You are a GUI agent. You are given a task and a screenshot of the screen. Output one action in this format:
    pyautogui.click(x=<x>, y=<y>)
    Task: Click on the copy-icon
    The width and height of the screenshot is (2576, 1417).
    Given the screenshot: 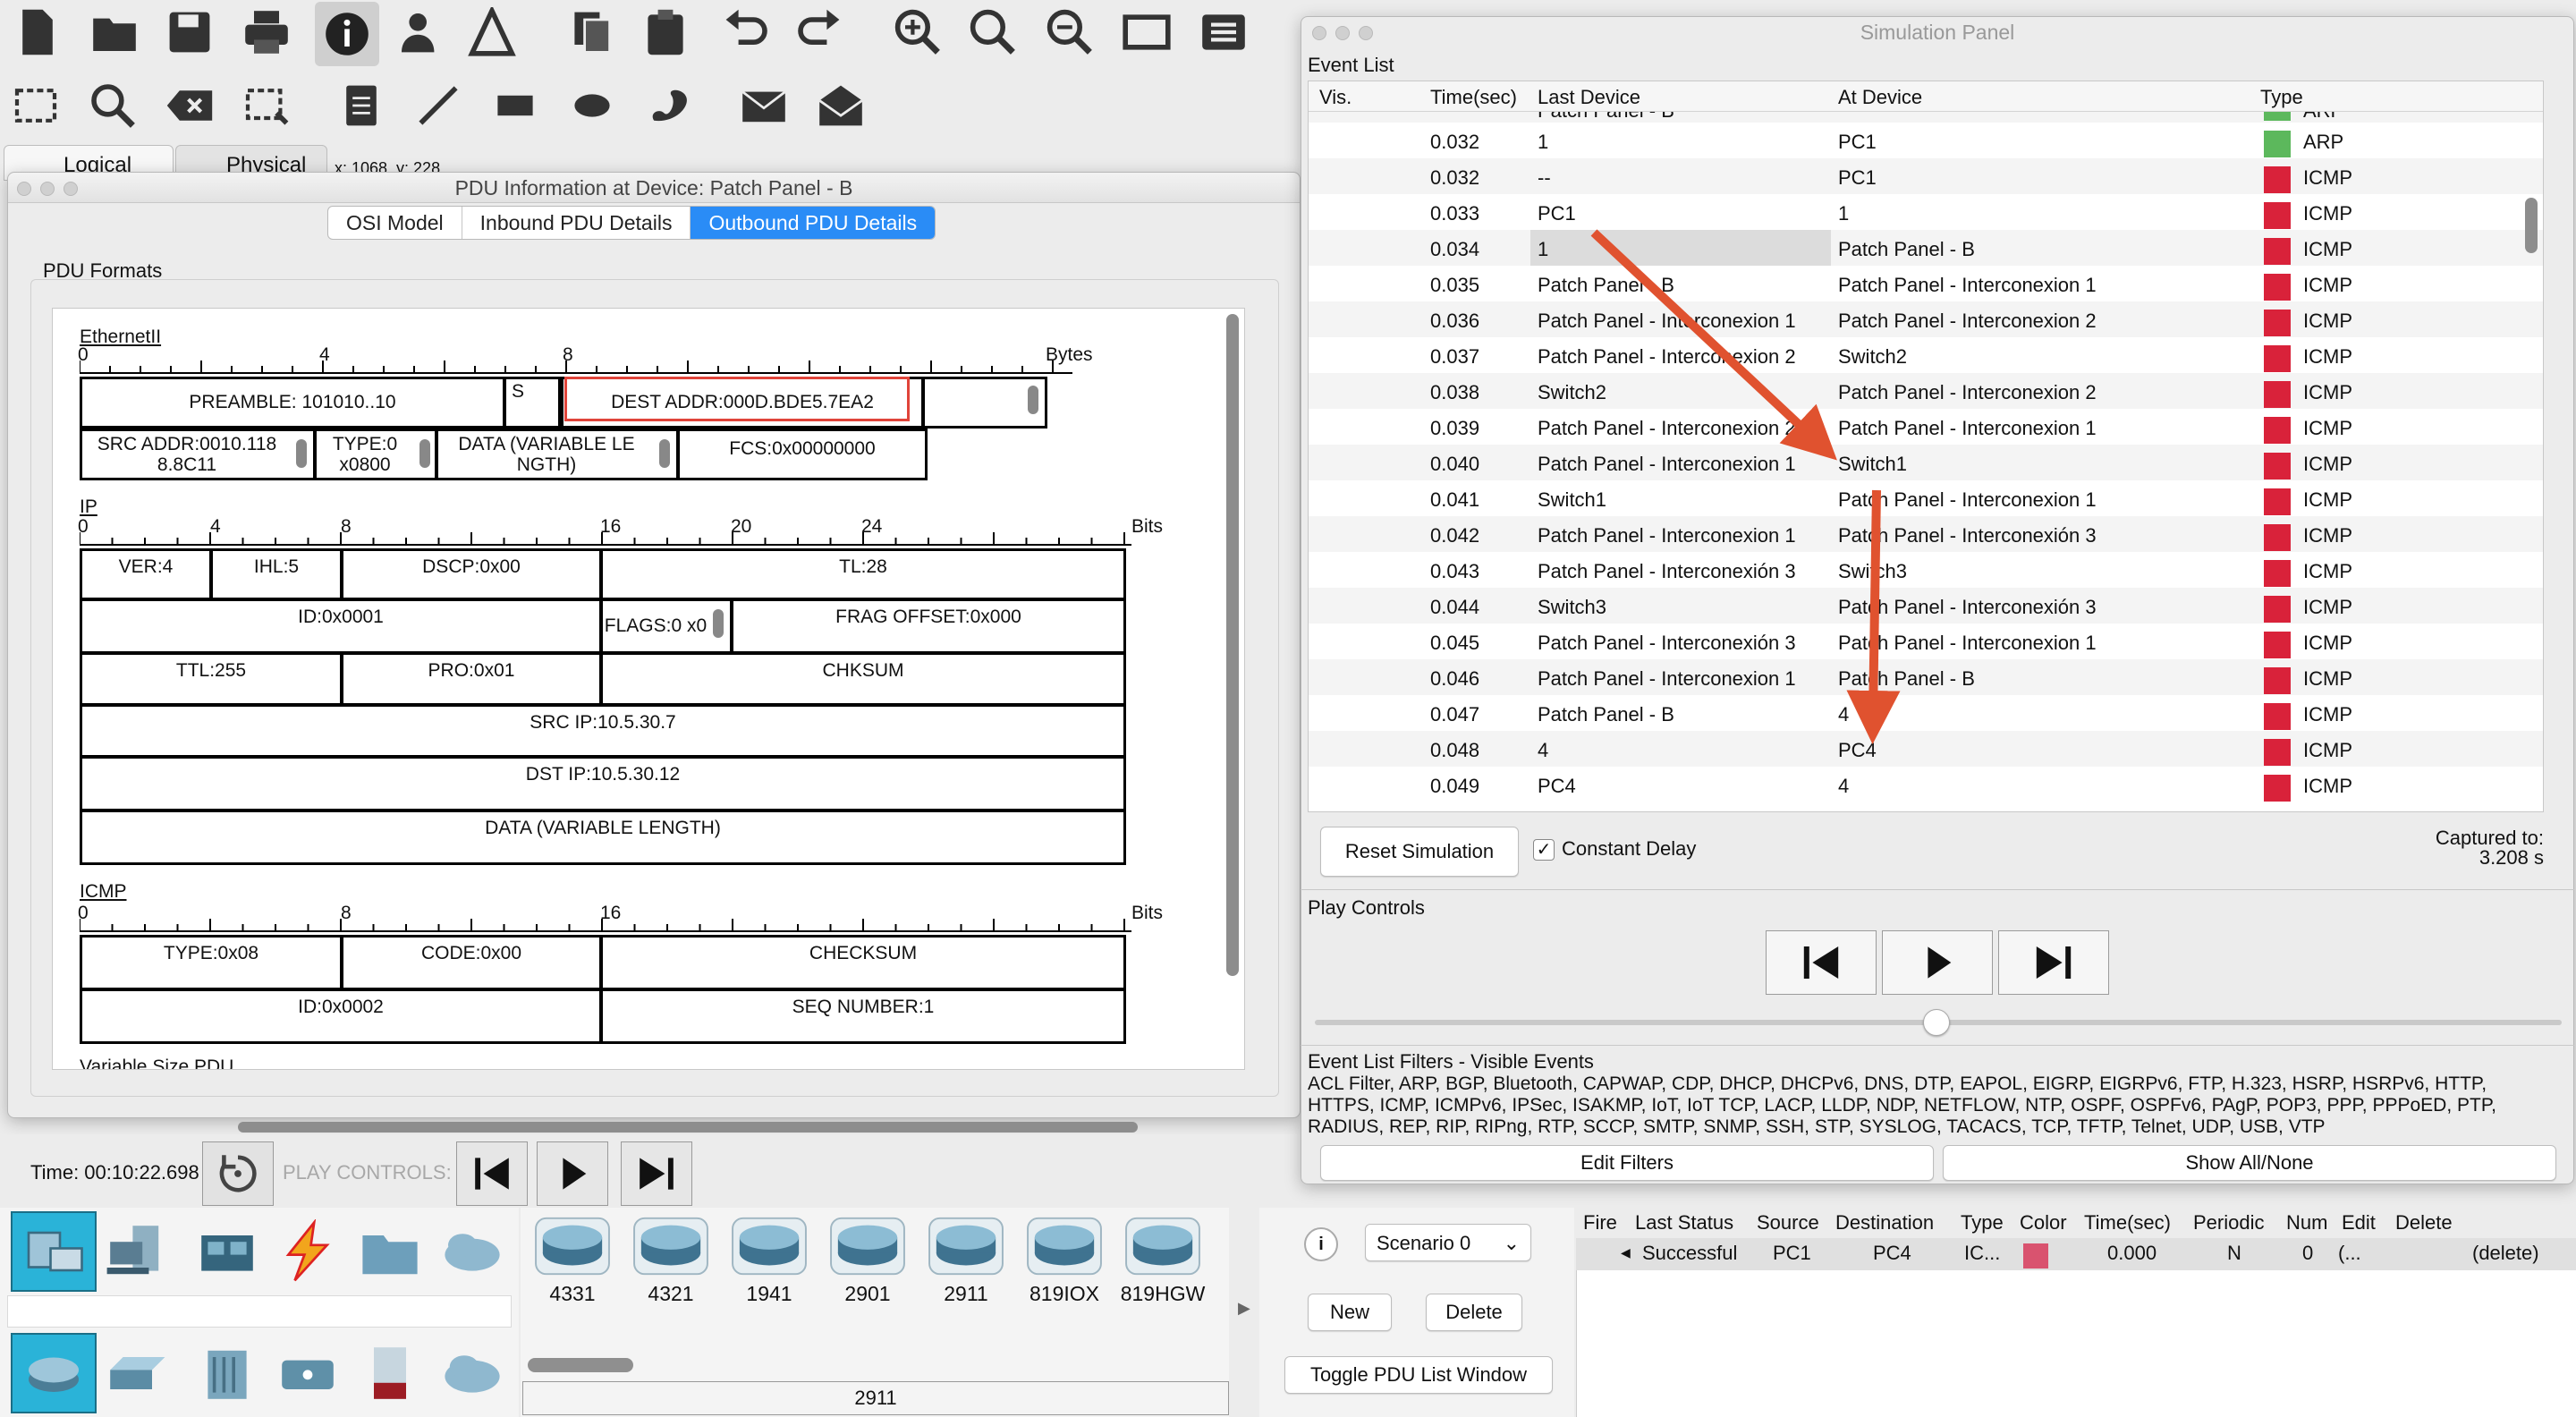 What is the action you would take?
    pyautogui.click(x=592, y=33)
    